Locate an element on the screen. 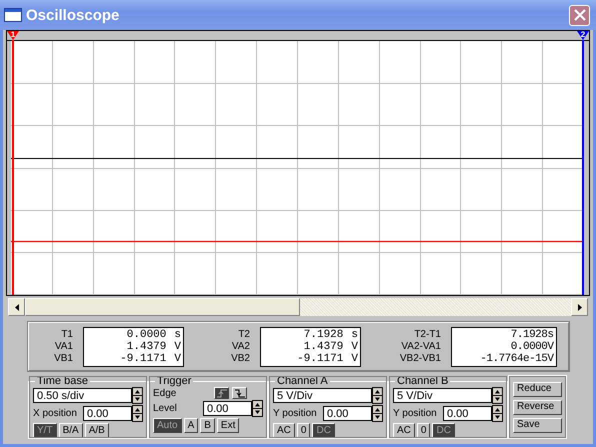 This screenshot has width=596, height=447. readout-label: VB2 is located at coordinates (240, 358).